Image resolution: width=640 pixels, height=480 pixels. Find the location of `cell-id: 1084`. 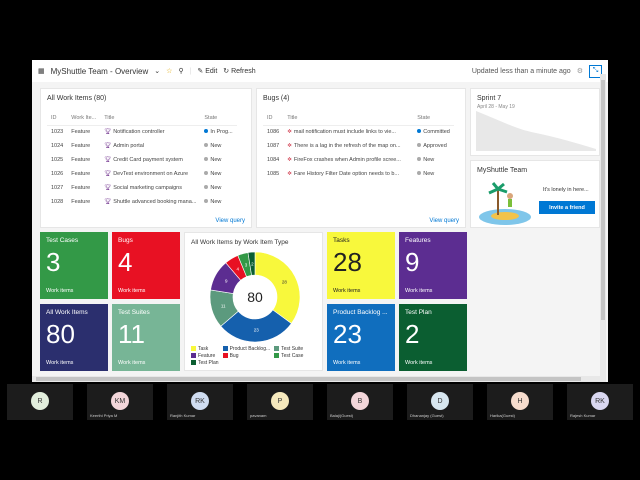

cell-id: 1084 is located at coordinates (273, 160).